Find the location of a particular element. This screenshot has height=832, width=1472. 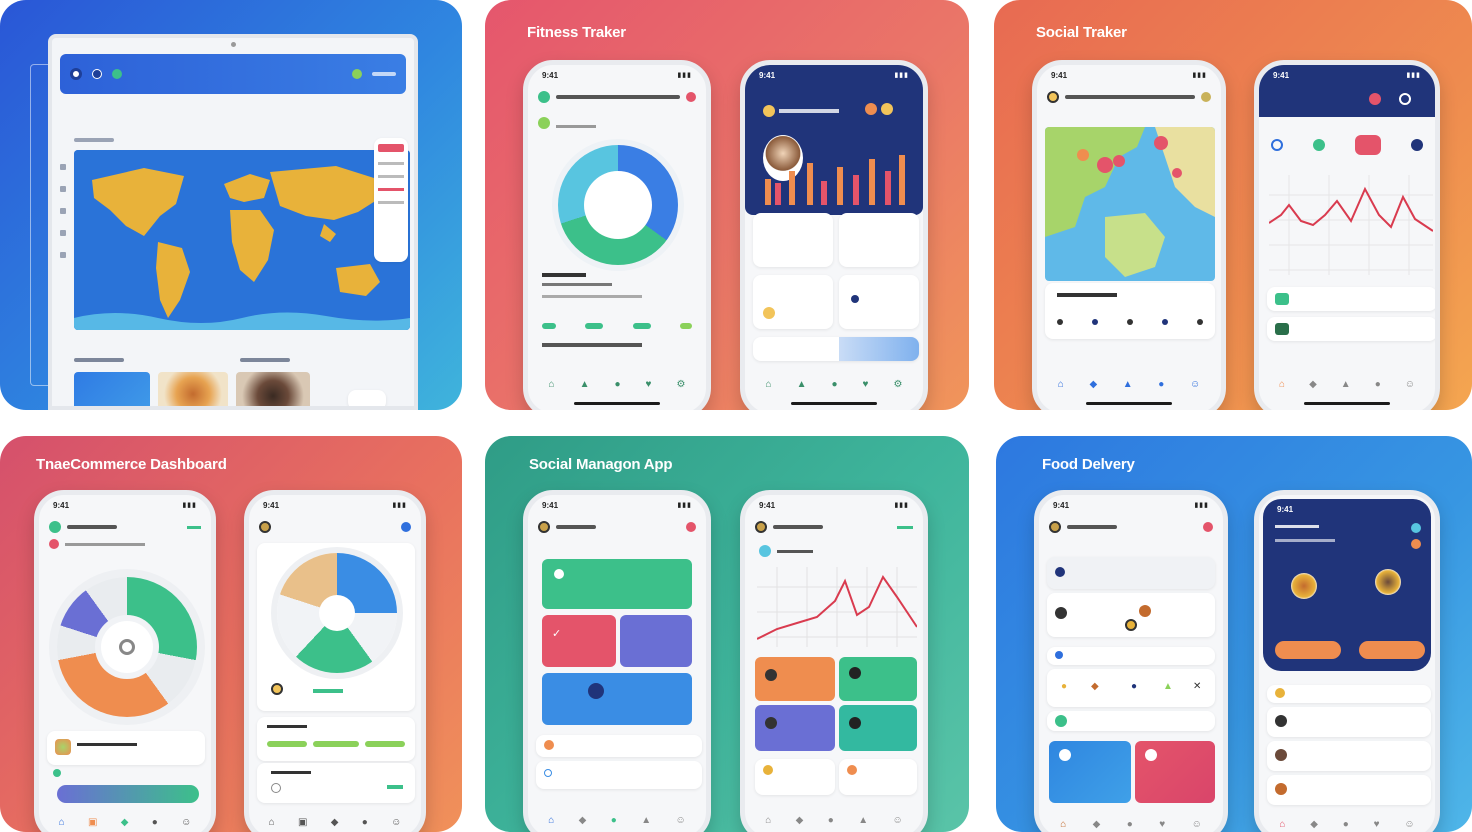

offer-card-red is located at coordinates (1175, 772).